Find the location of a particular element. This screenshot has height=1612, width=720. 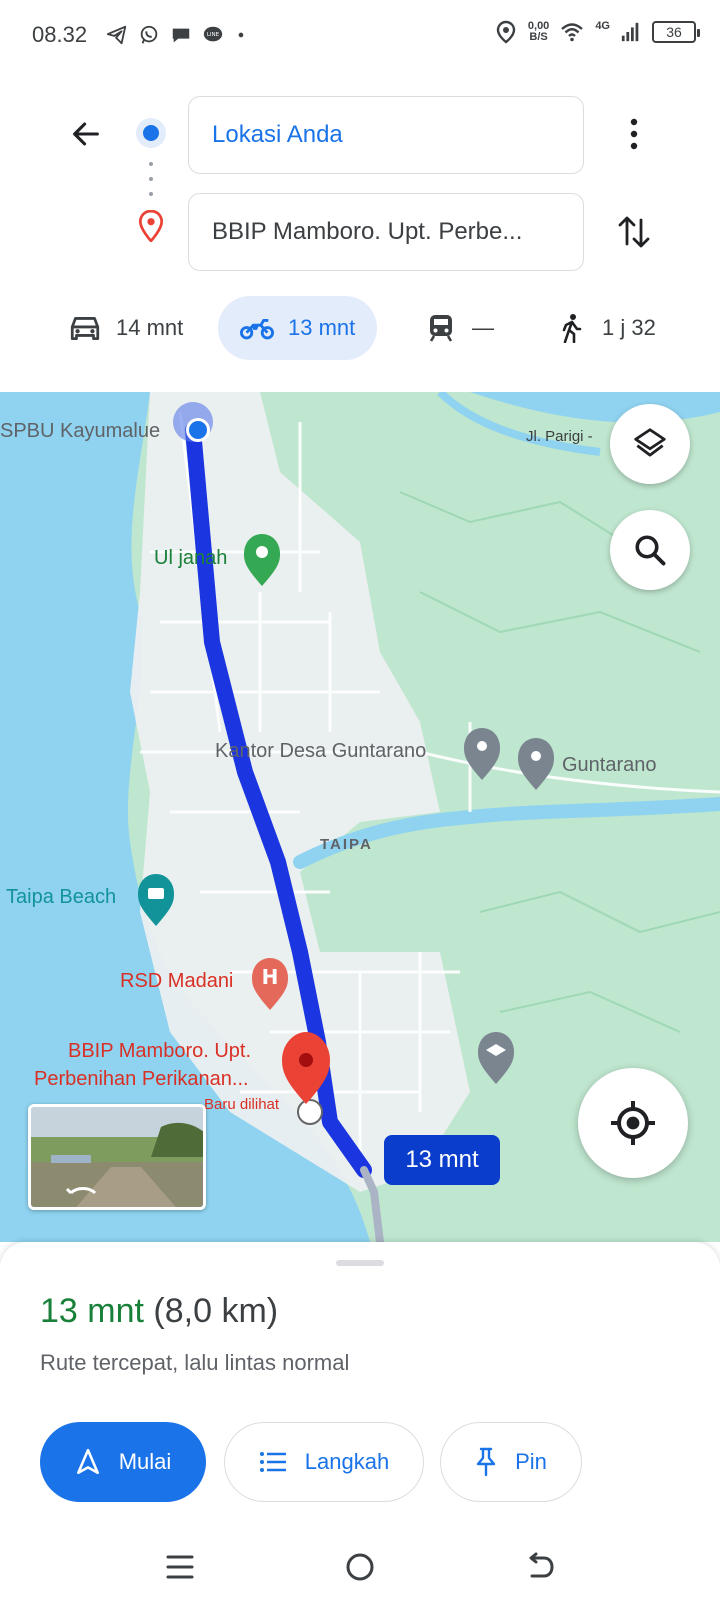

layers-icon is located at coordinates (650, 442).